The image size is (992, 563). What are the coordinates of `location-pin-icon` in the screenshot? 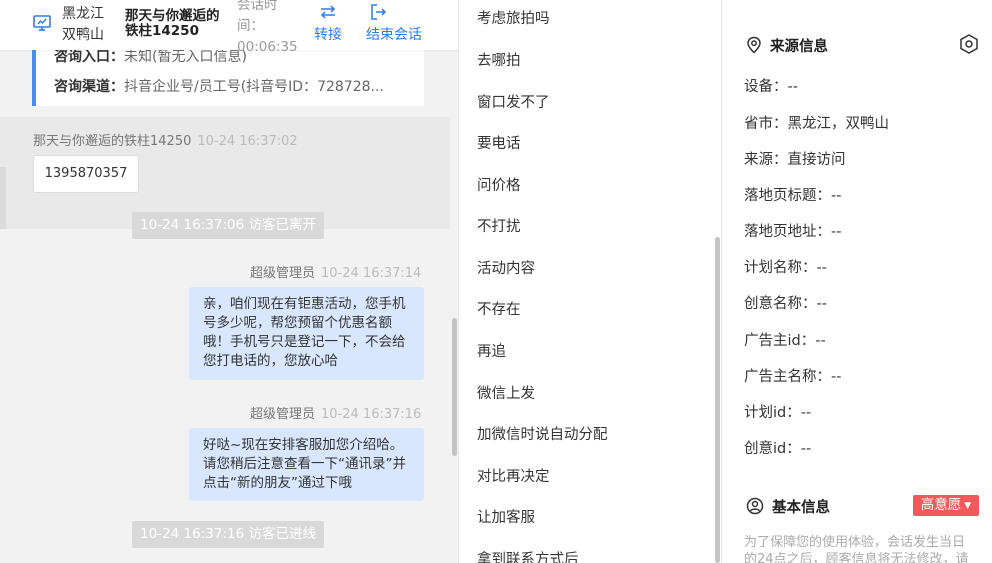 It's located at (754, 47).